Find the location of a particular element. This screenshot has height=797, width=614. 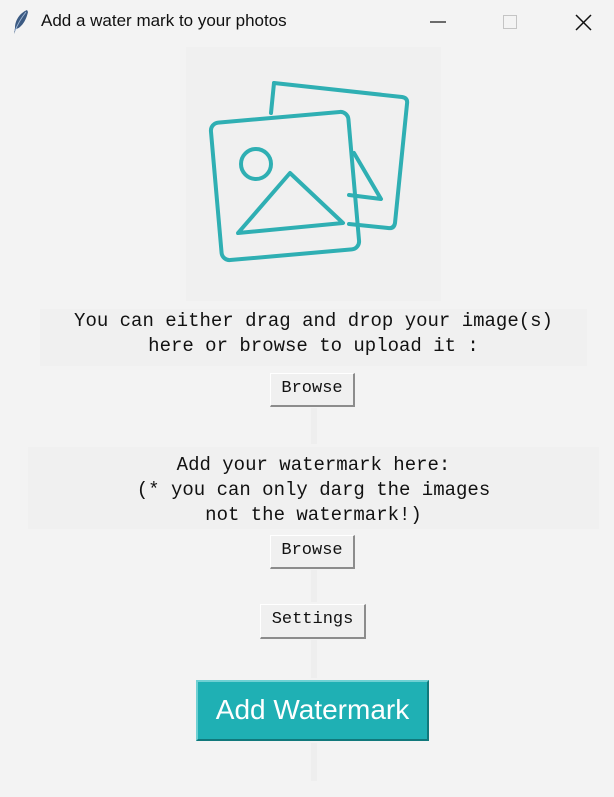

title-bar: Add a water mark to your photos is located at coordinates (307, 22).